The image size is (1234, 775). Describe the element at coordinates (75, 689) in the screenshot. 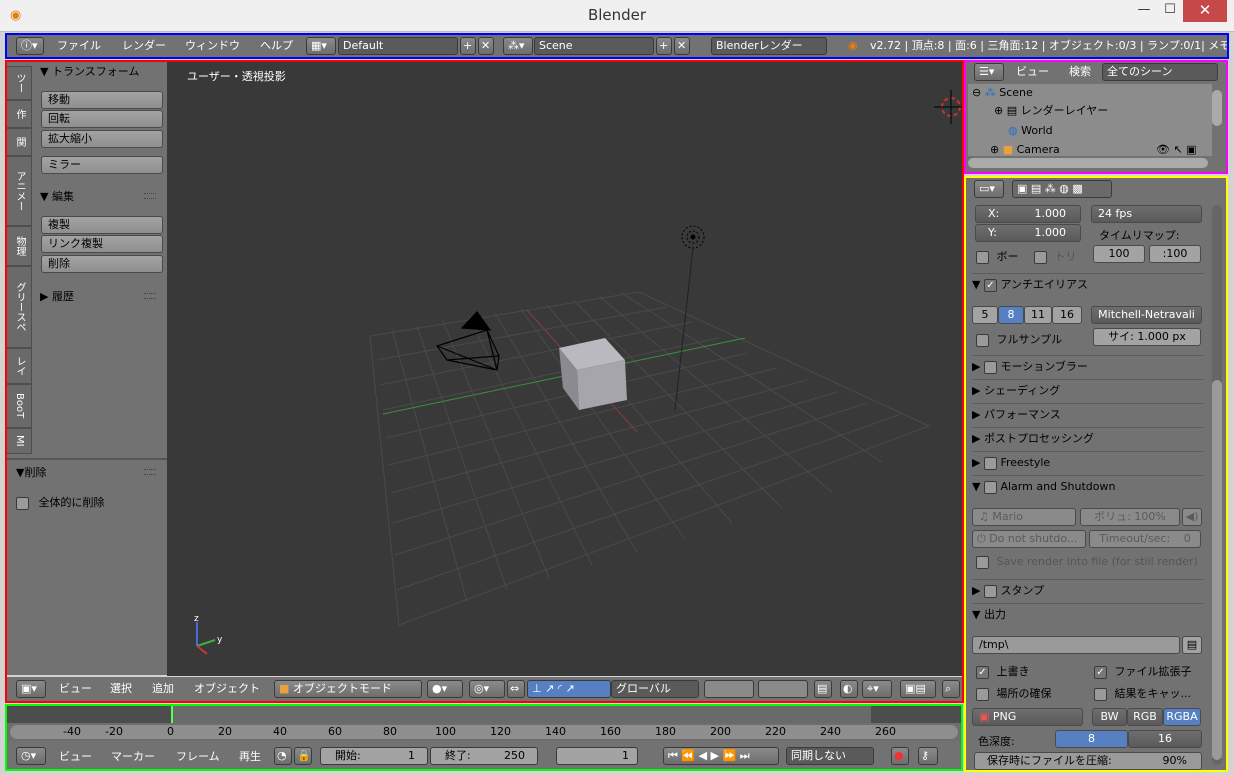

I see `menu-view: ビュー` at that location.